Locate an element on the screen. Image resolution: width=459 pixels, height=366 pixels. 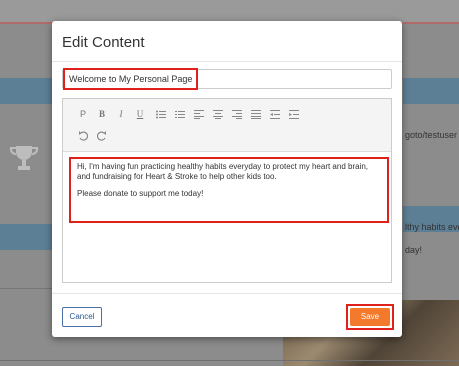
redo-icon is located at coordinates (102, 136).